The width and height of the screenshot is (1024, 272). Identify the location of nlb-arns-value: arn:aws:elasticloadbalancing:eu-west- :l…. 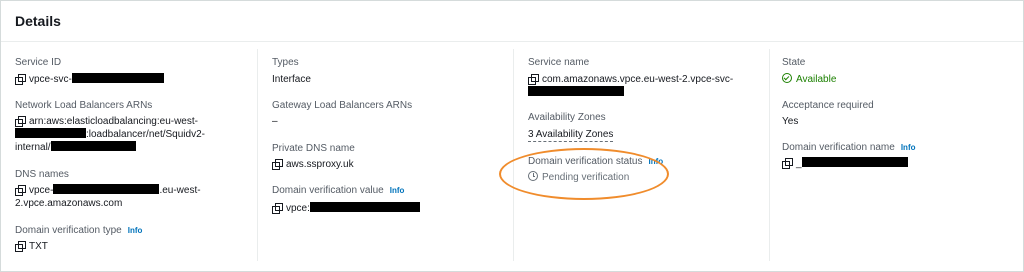
(110, 134).